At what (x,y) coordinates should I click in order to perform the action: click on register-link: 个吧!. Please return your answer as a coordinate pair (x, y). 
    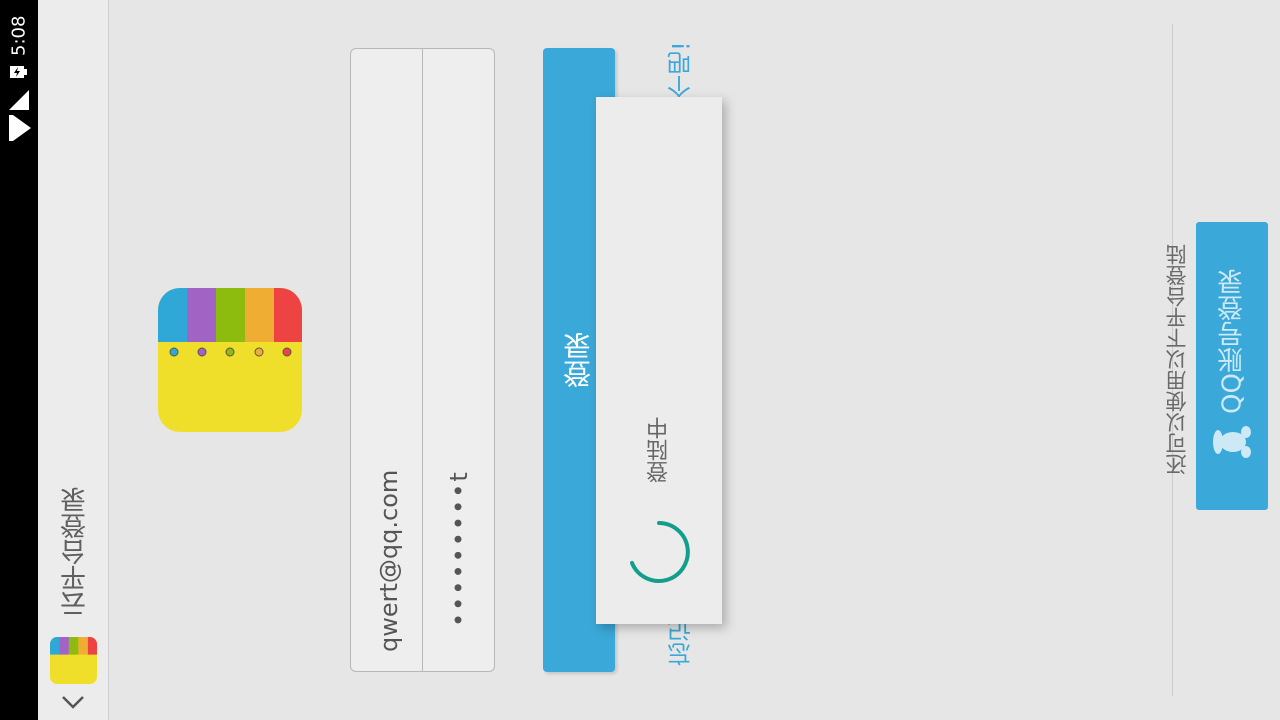
    Looking at the image, I should click on (681, 70).